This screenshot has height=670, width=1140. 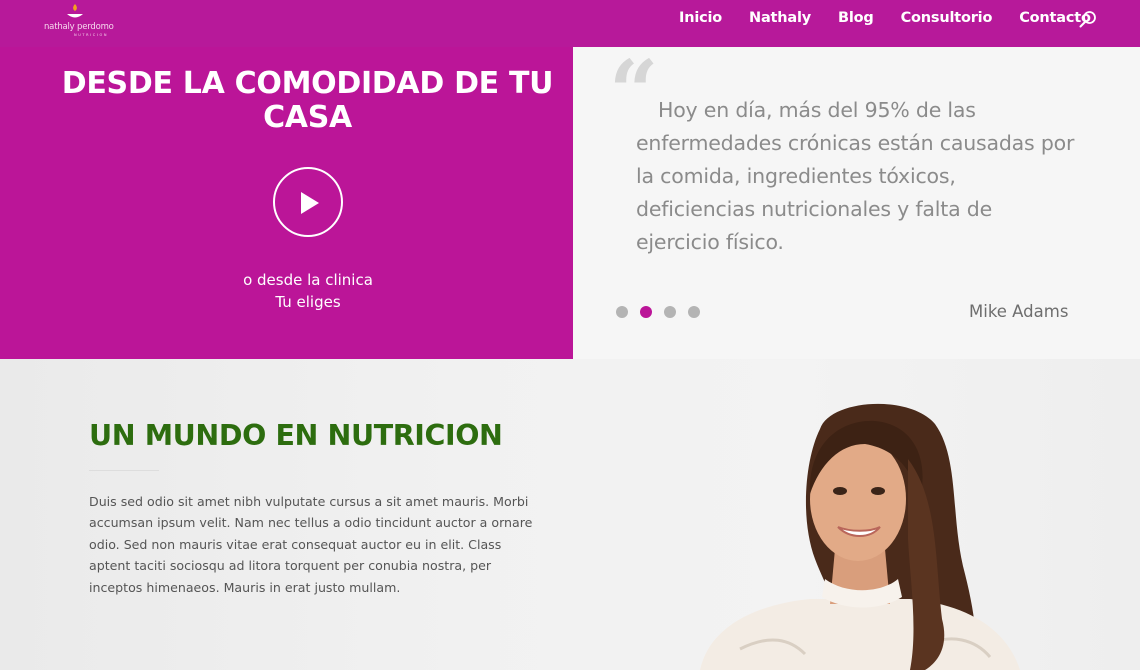 I want to click on nav-blog: Blog, so click(x=856, y=18).